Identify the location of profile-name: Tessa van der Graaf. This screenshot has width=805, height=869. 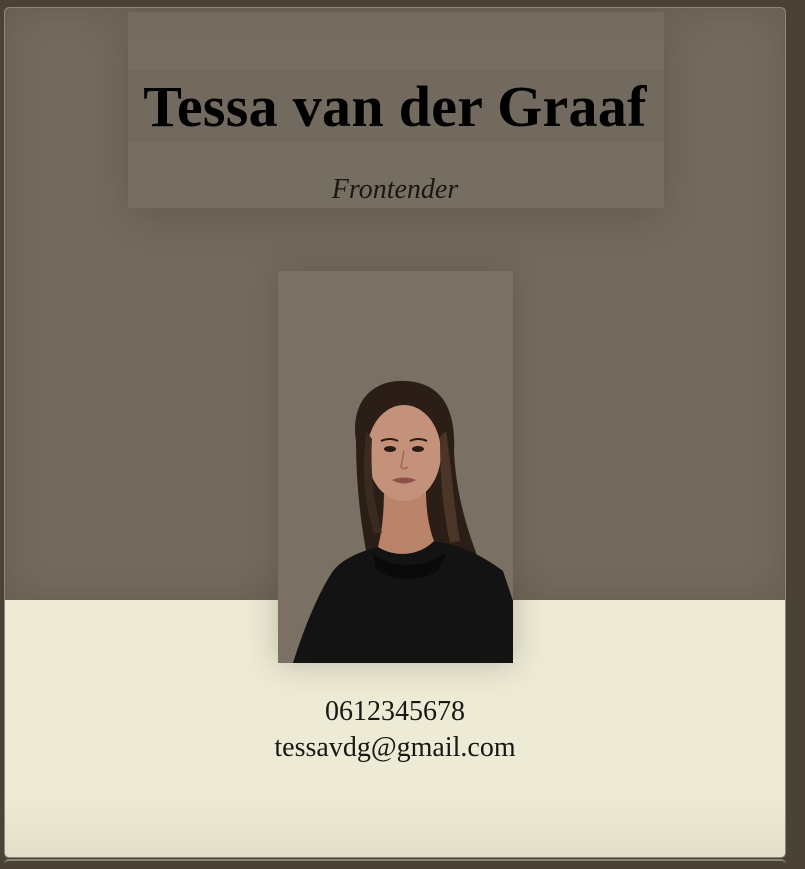
(395, 106).